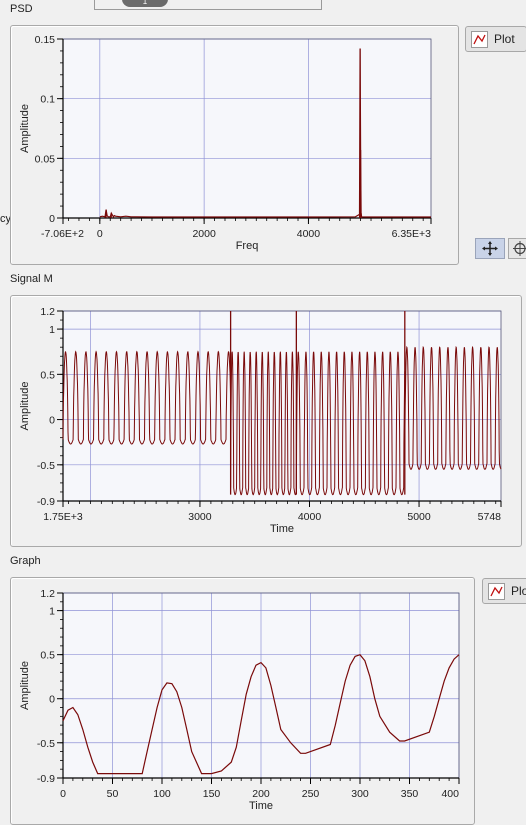  What do you see at coordinates (47, 656) in the screenshot?
I see `graph-y-tick-label: 0.5` at bounding box center [47, 656].